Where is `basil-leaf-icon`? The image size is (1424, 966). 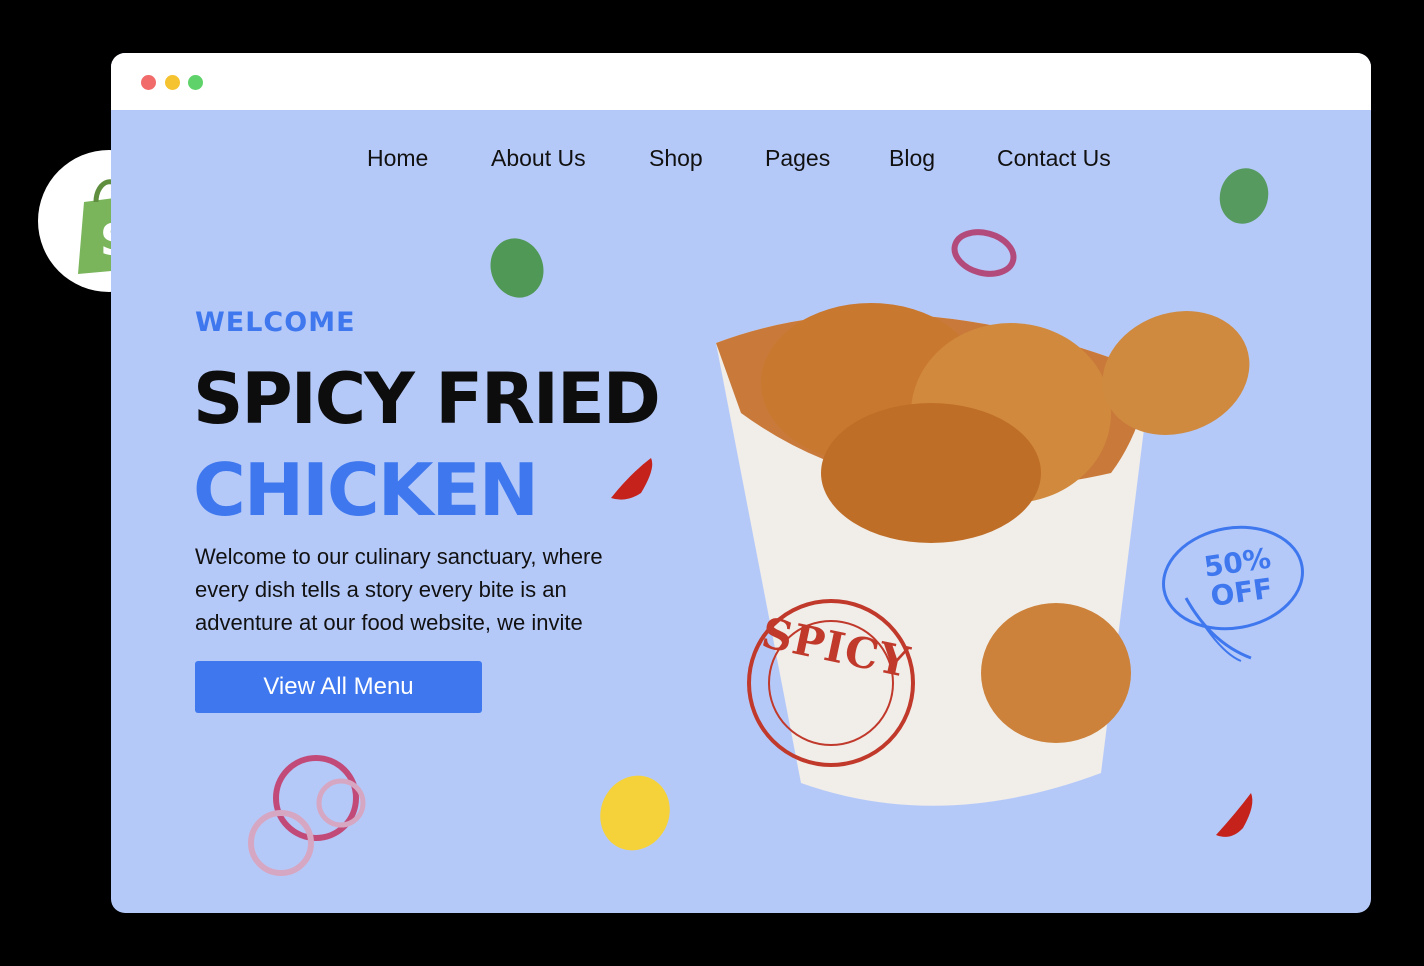
basil-leaf-icon is located at coordinates (517, 268).